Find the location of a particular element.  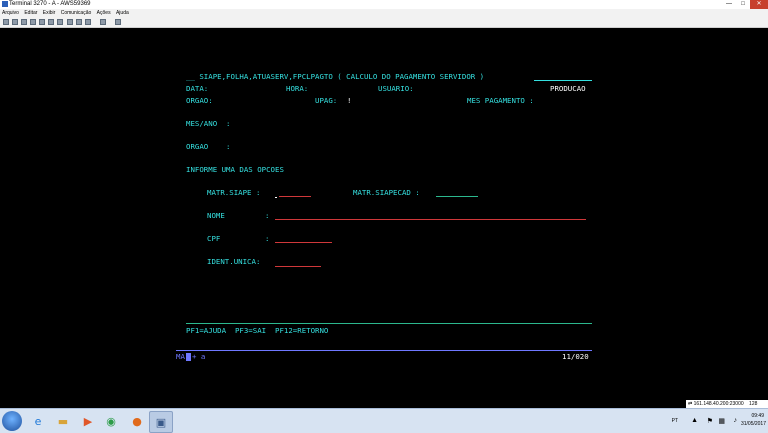

usuario-label: USUARIO: is located at coordinates (396, 88).